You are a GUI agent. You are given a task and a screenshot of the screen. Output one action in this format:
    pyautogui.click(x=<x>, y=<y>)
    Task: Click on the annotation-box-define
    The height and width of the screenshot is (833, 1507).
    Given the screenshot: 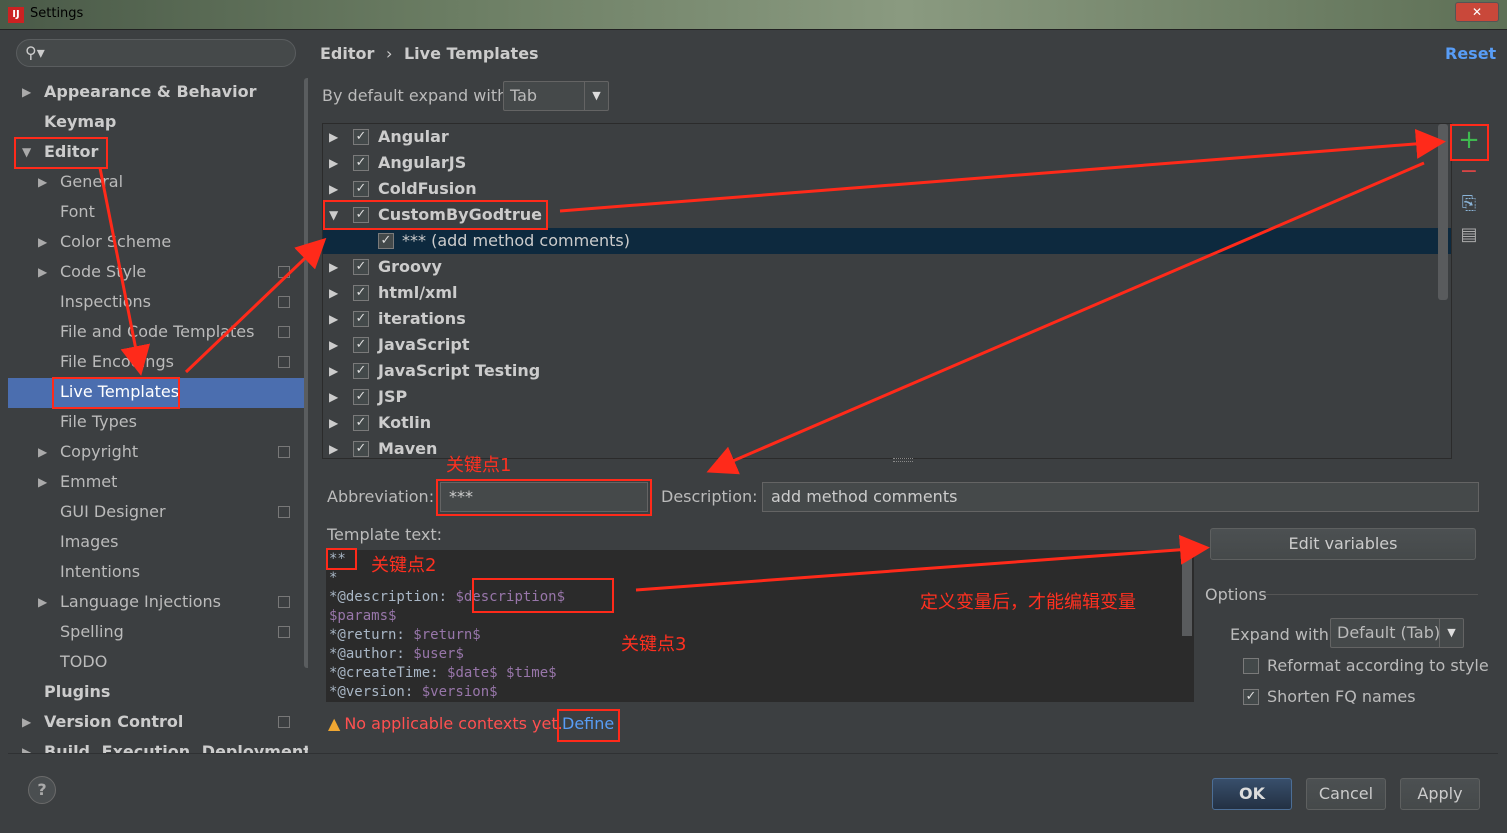 What is the action you would take?
    pyautogui.click(x=588, y=725)
    